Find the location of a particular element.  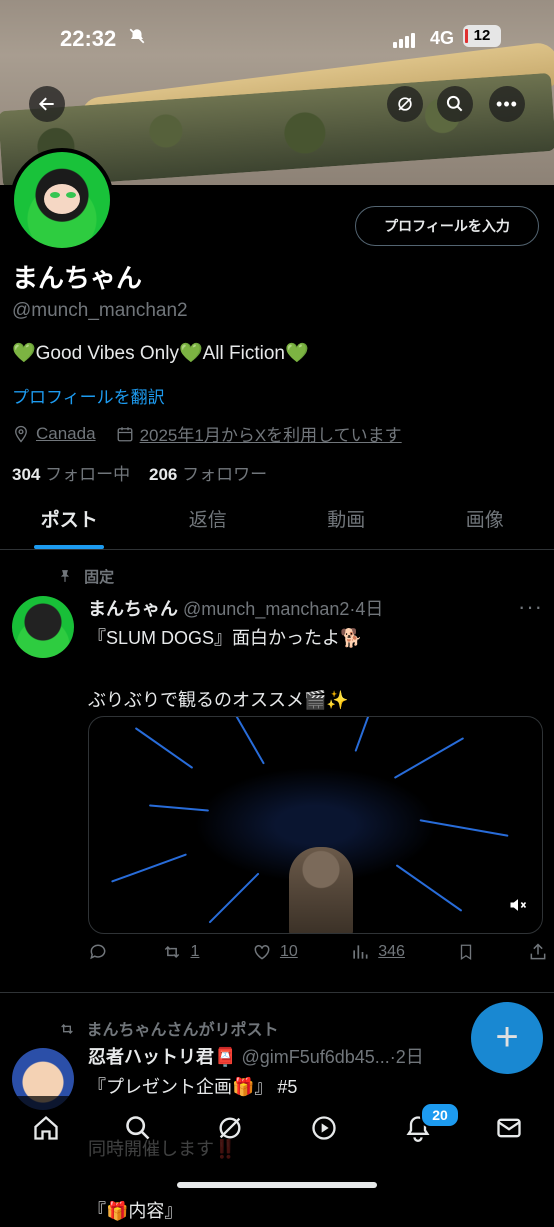

repost-header: 忍者ハットリ君📮 @gimF5uf6db45...·2日 is located at coordinates (256, 1056).